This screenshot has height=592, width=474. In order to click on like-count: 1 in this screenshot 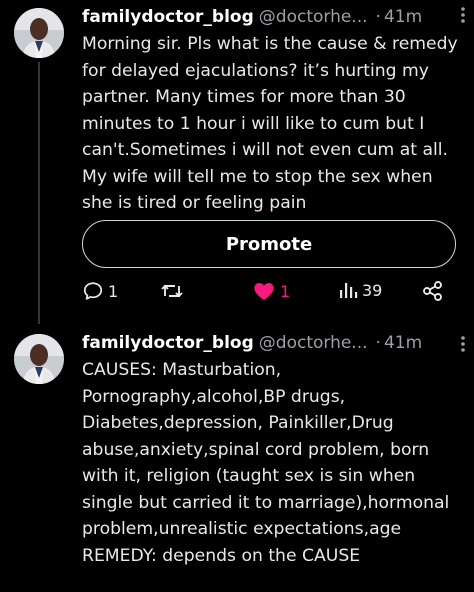, I will do `click(285, 291)`.